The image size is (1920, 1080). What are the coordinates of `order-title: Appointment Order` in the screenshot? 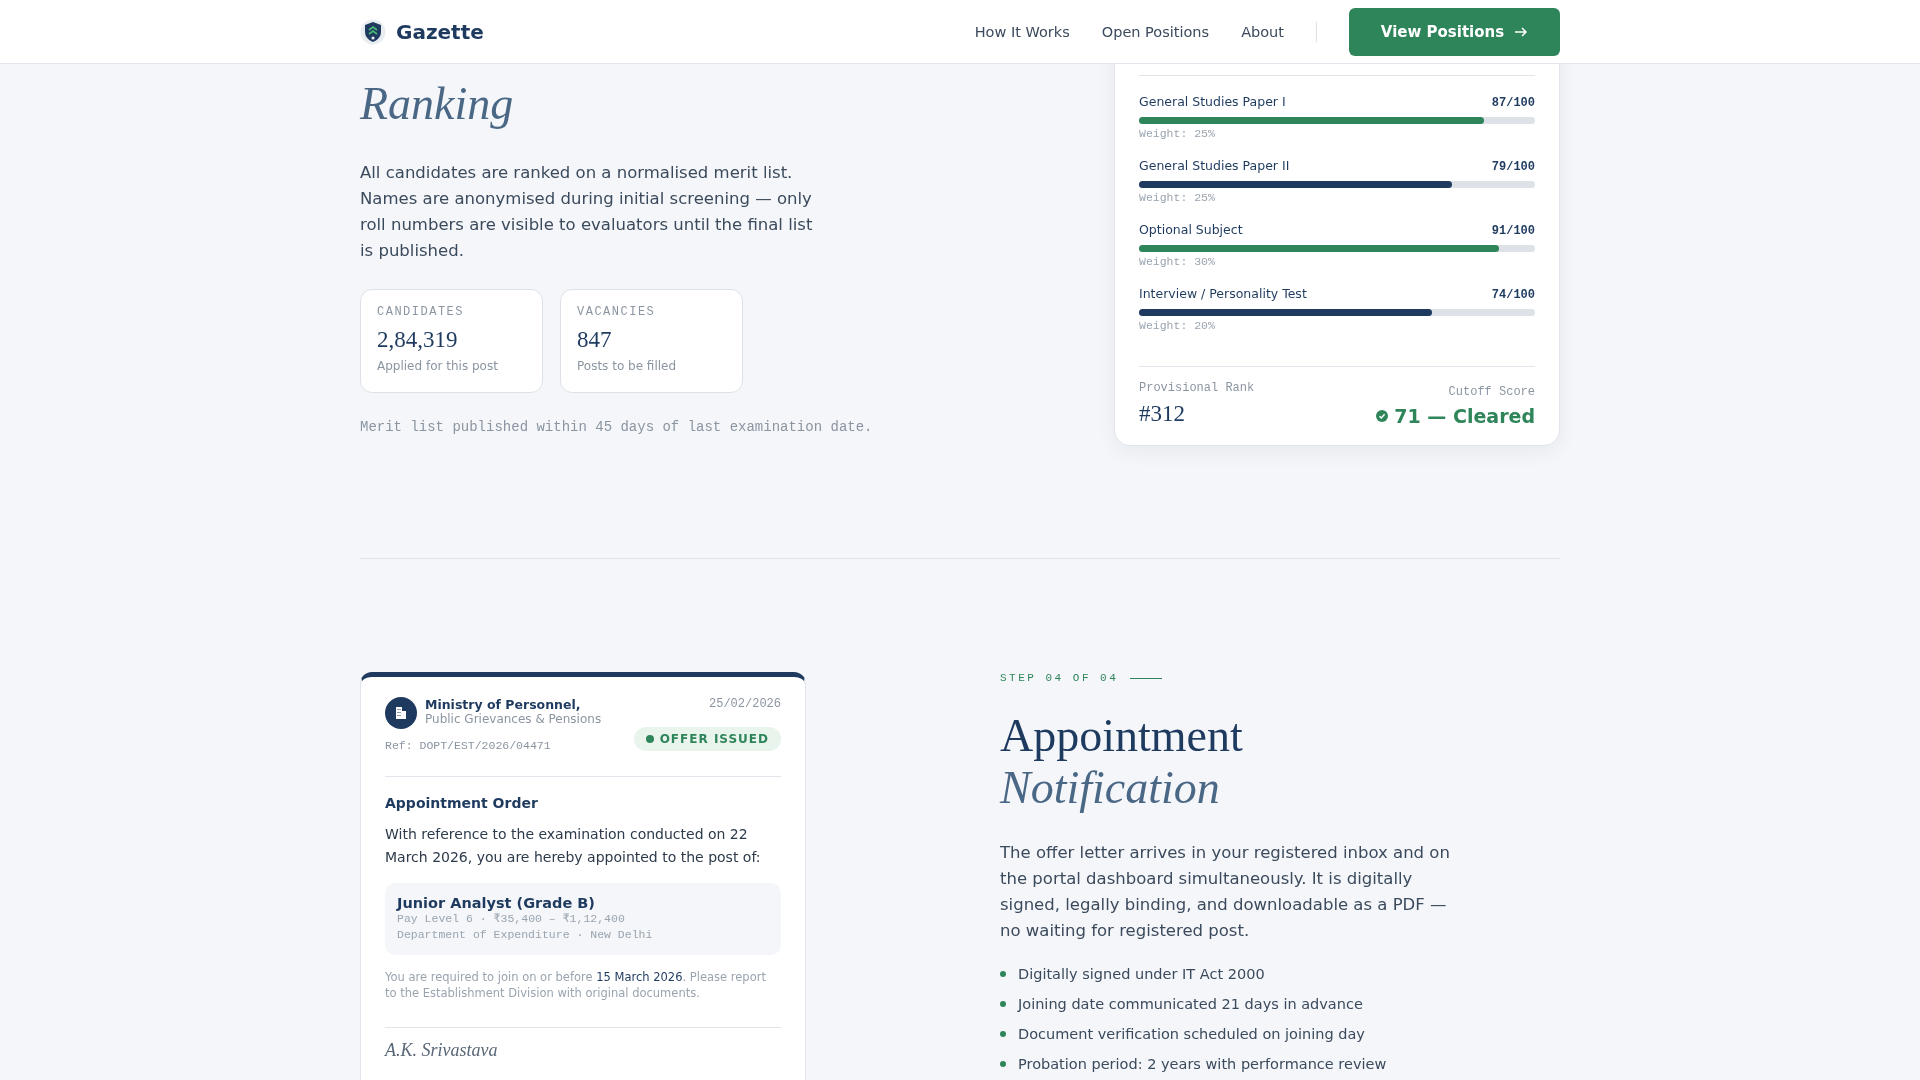 It's located at (462, 803).